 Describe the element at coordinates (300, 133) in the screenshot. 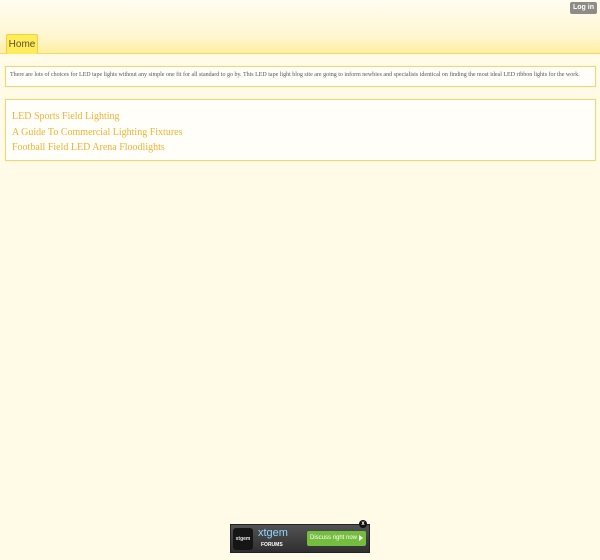

I see `link-commercial-lighting-fixtures: A Guide To Commercial Lighting Fixtures` at that location.